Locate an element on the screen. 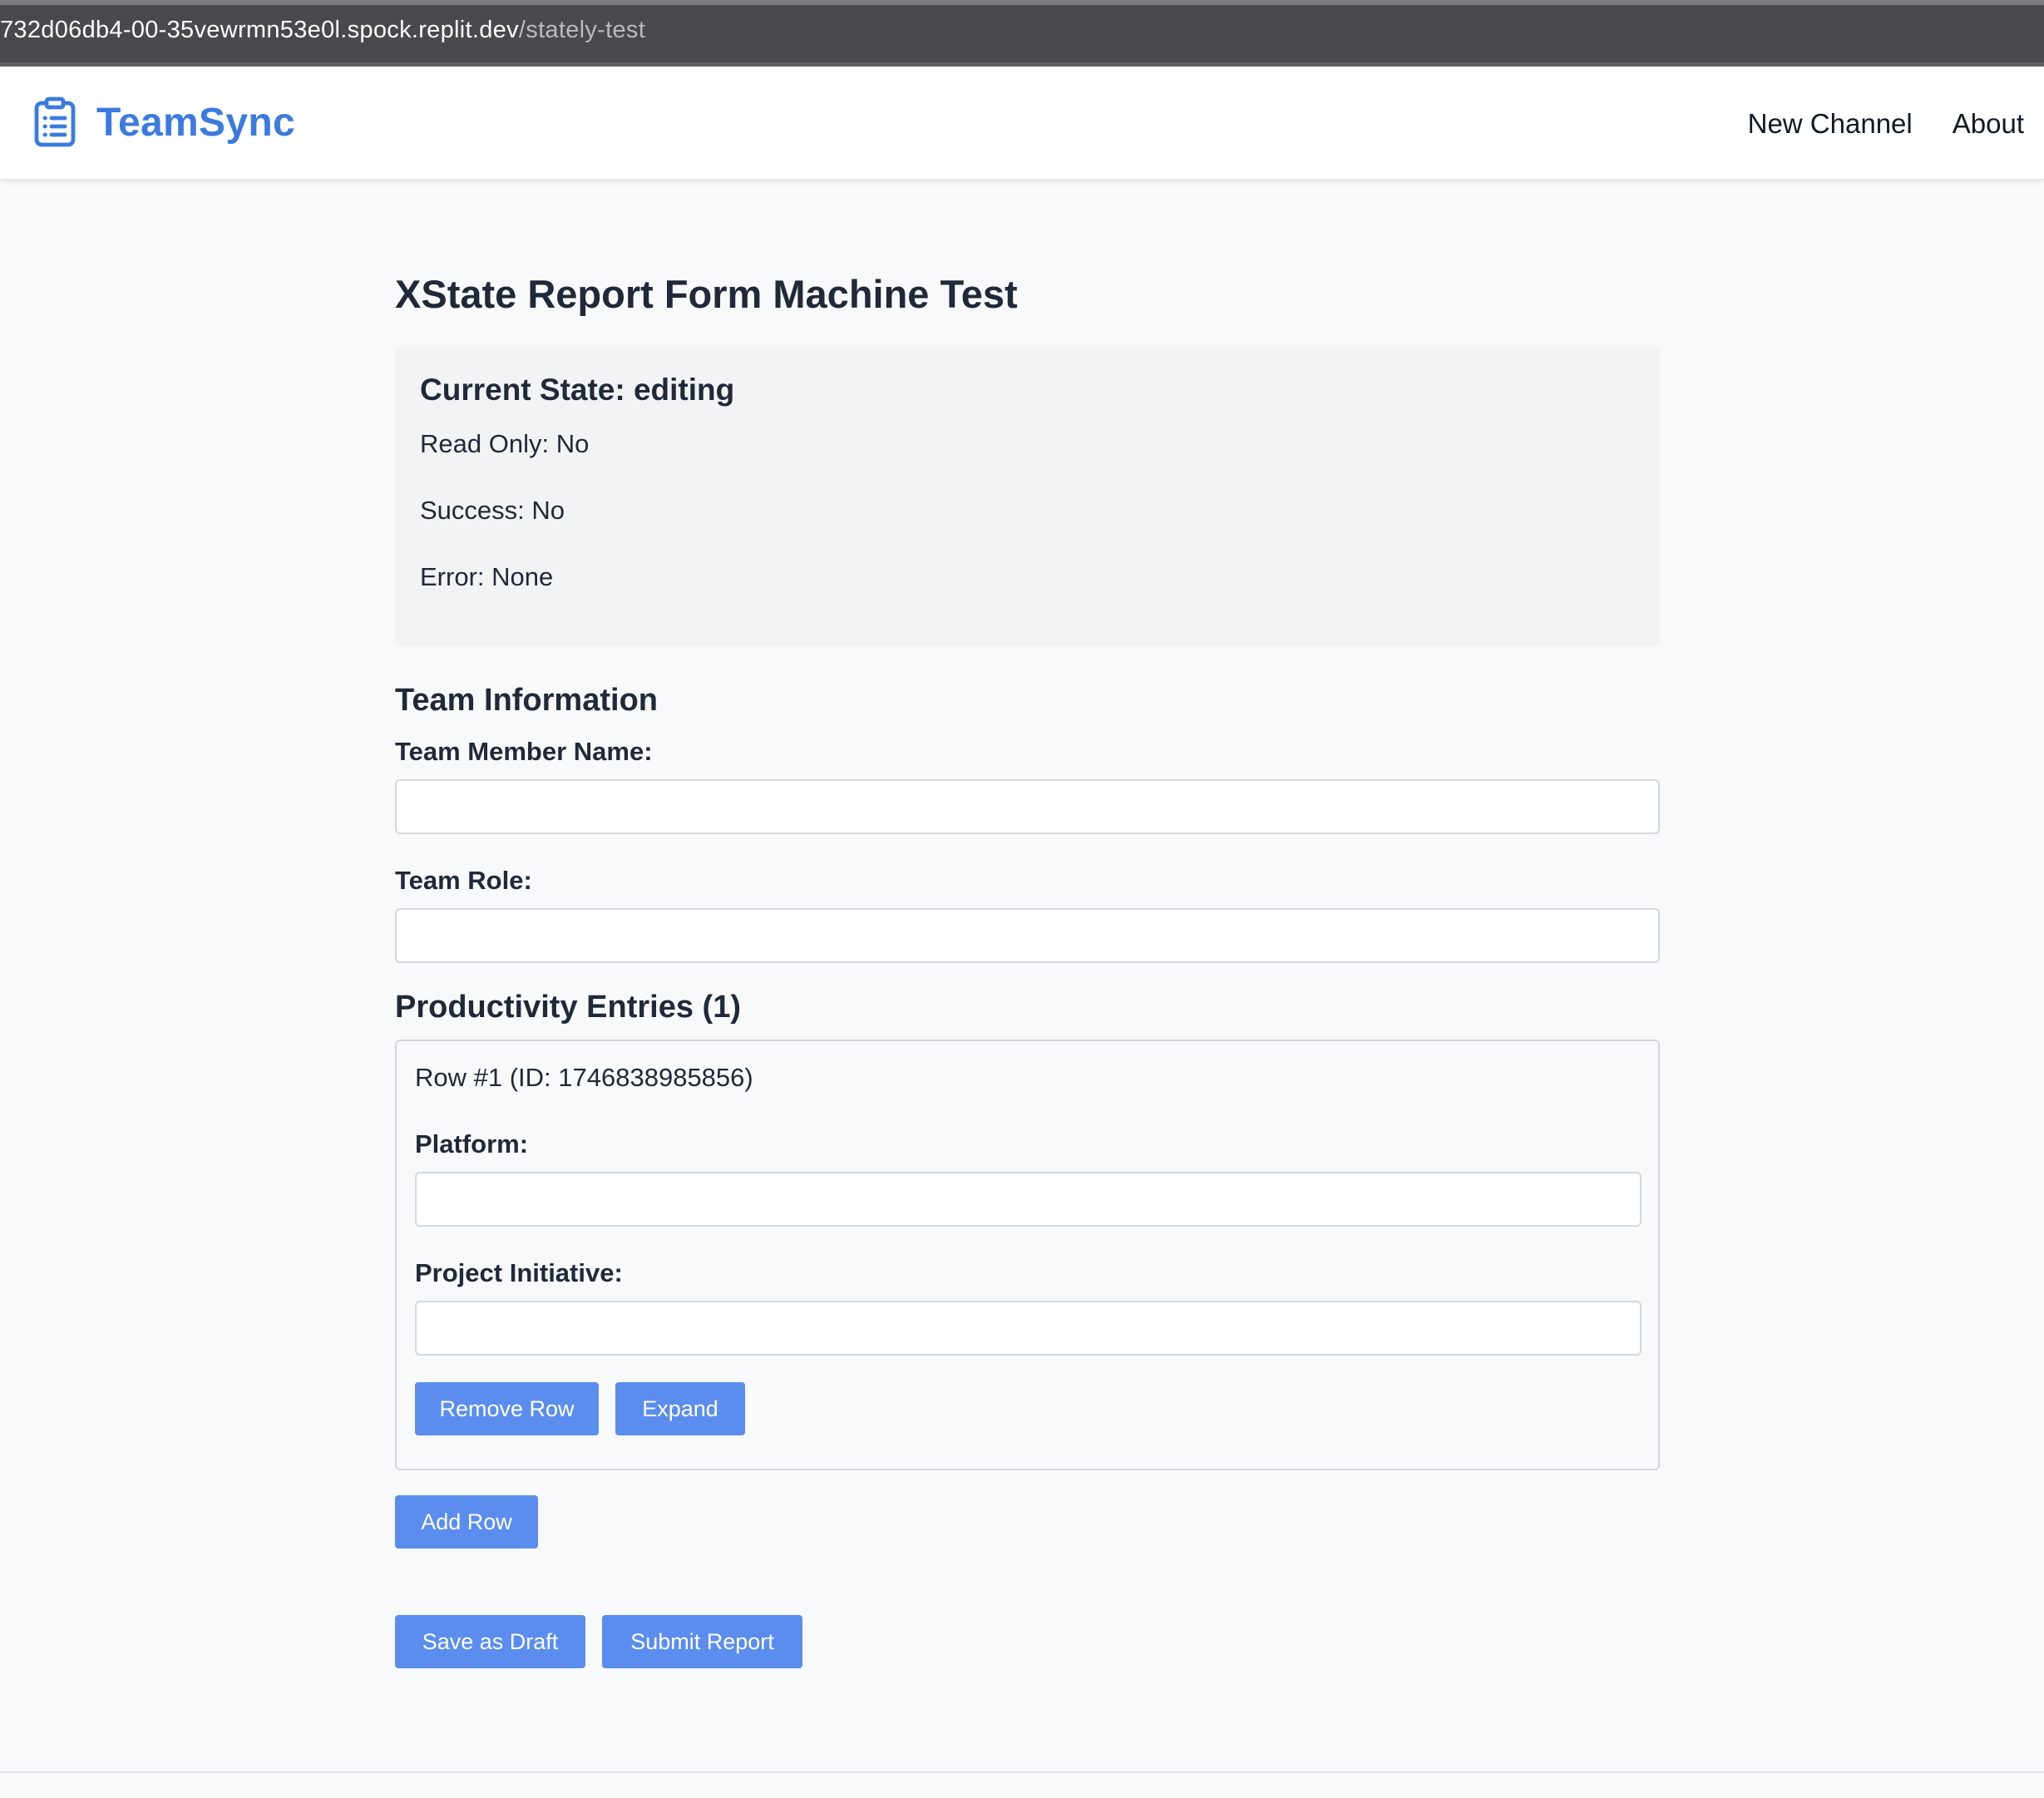 The width and height of the screenshot is (2044, 1798). team-member-name-label: Team Member Name: is located at coordinates (524, 752).